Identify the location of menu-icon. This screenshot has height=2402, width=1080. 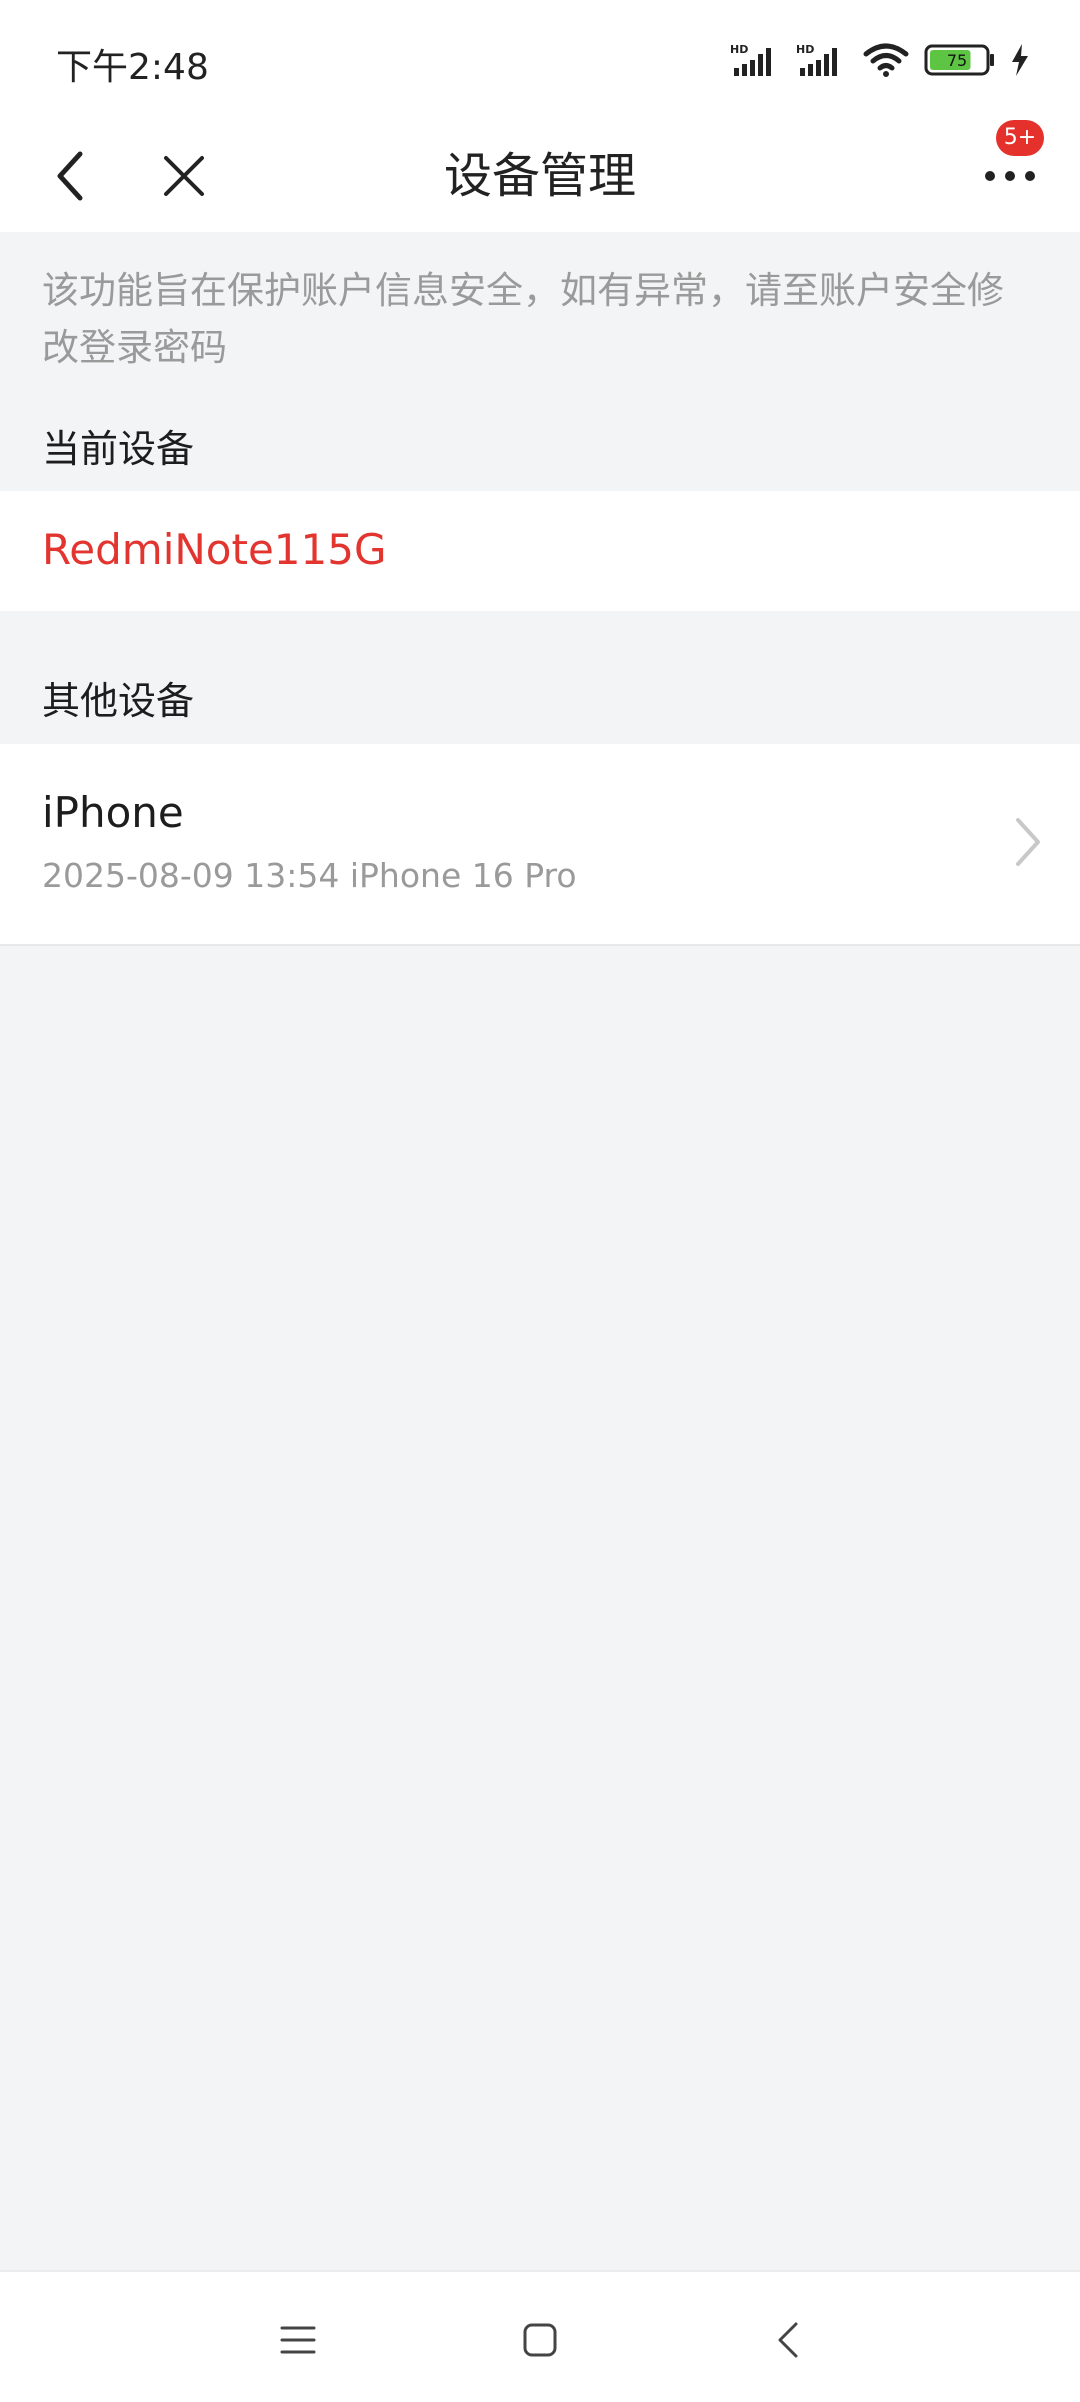
(298, 2340).